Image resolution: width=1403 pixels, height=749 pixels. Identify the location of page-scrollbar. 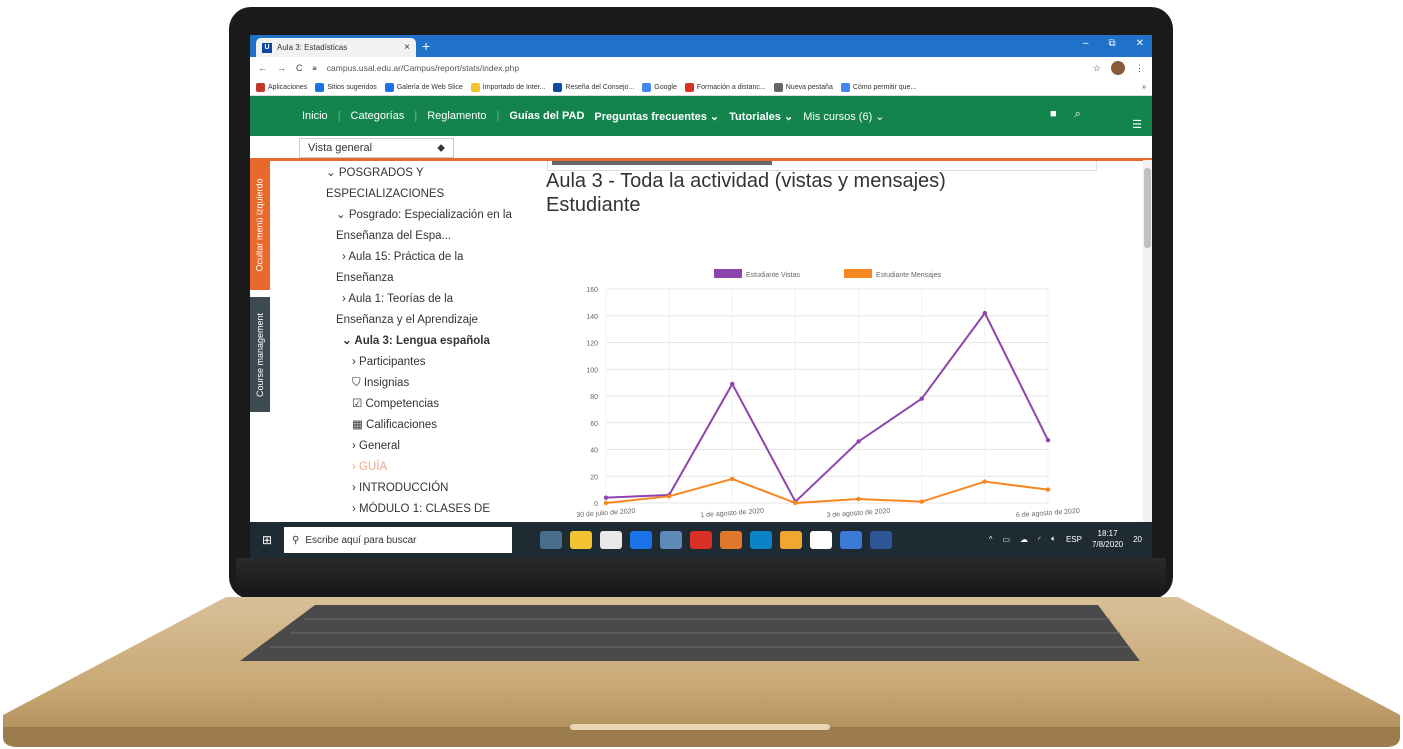
(1147, 341).